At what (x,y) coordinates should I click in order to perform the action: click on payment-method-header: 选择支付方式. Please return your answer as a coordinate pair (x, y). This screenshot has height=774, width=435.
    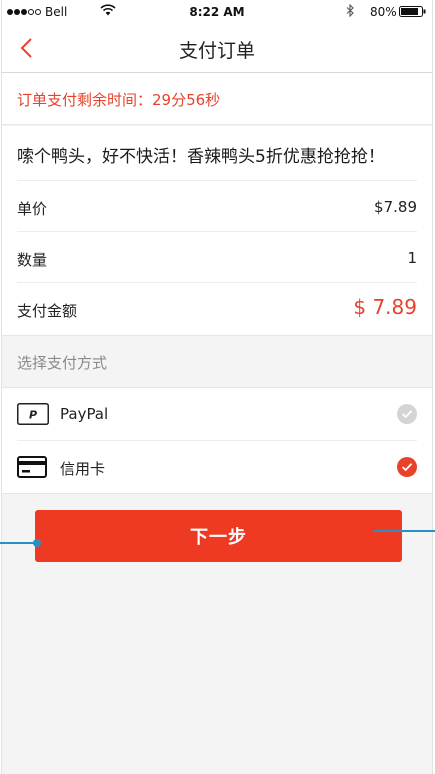
    Looking at the image, I should click on (217, 362).